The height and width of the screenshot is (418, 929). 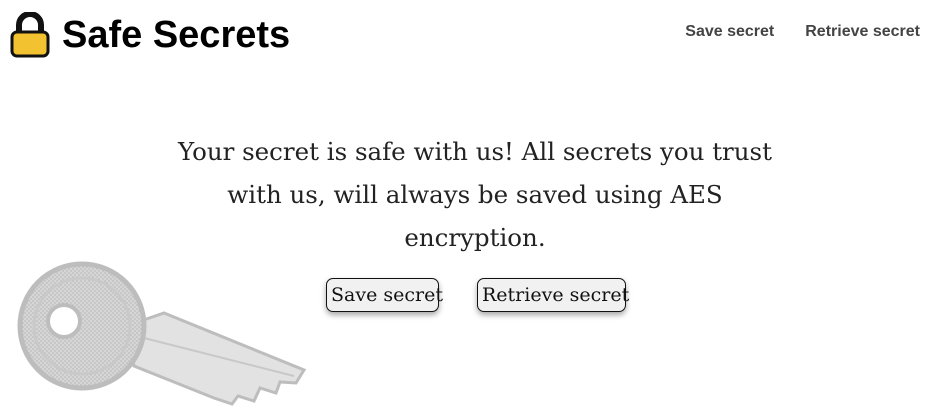 I want to click on save-secret-button: Save secret, so click(x=384, y=295).